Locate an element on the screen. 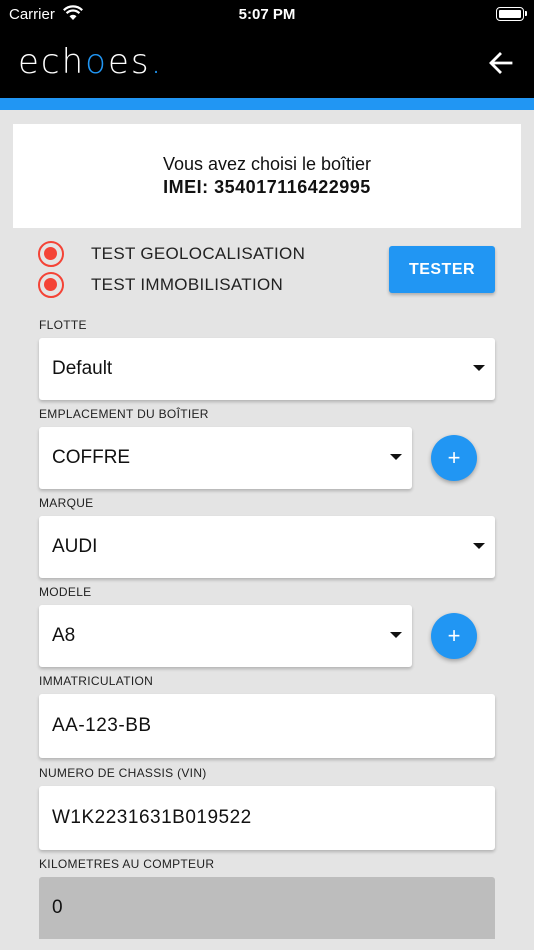 The height and width of the screenshot is (950, 534). test-geolocalisation-label: TEST GEOLOCALISATION is located at coordinates (198, 253).